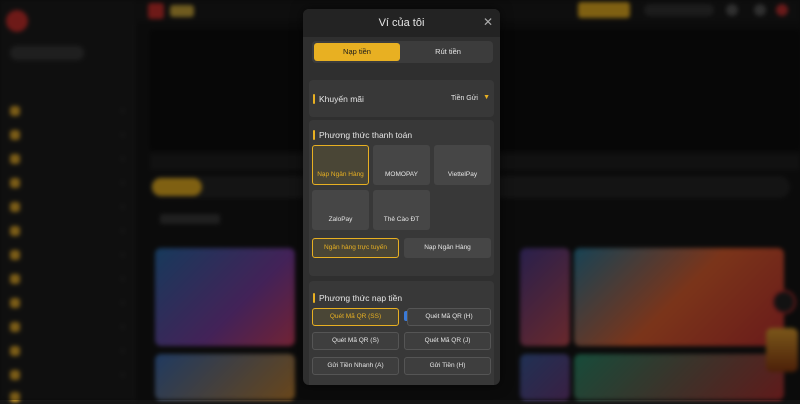 The image size is (800, 404). I want to click on promotion-label: Khuyến mãi, so click(341, 99).